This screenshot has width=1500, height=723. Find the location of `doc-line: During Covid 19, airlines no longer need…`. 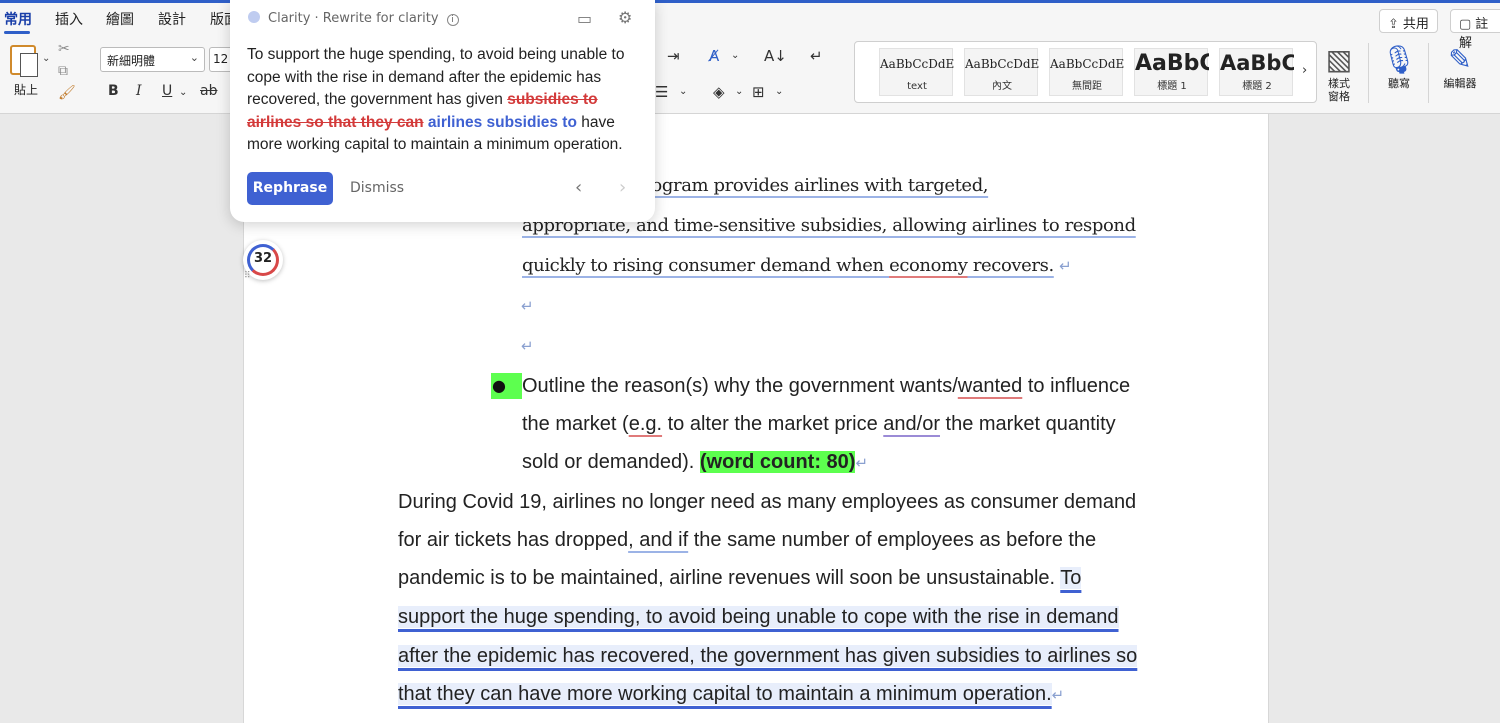

doc-line: During Covid 19, airlines no longer need… is located at coordinates (767, 502).